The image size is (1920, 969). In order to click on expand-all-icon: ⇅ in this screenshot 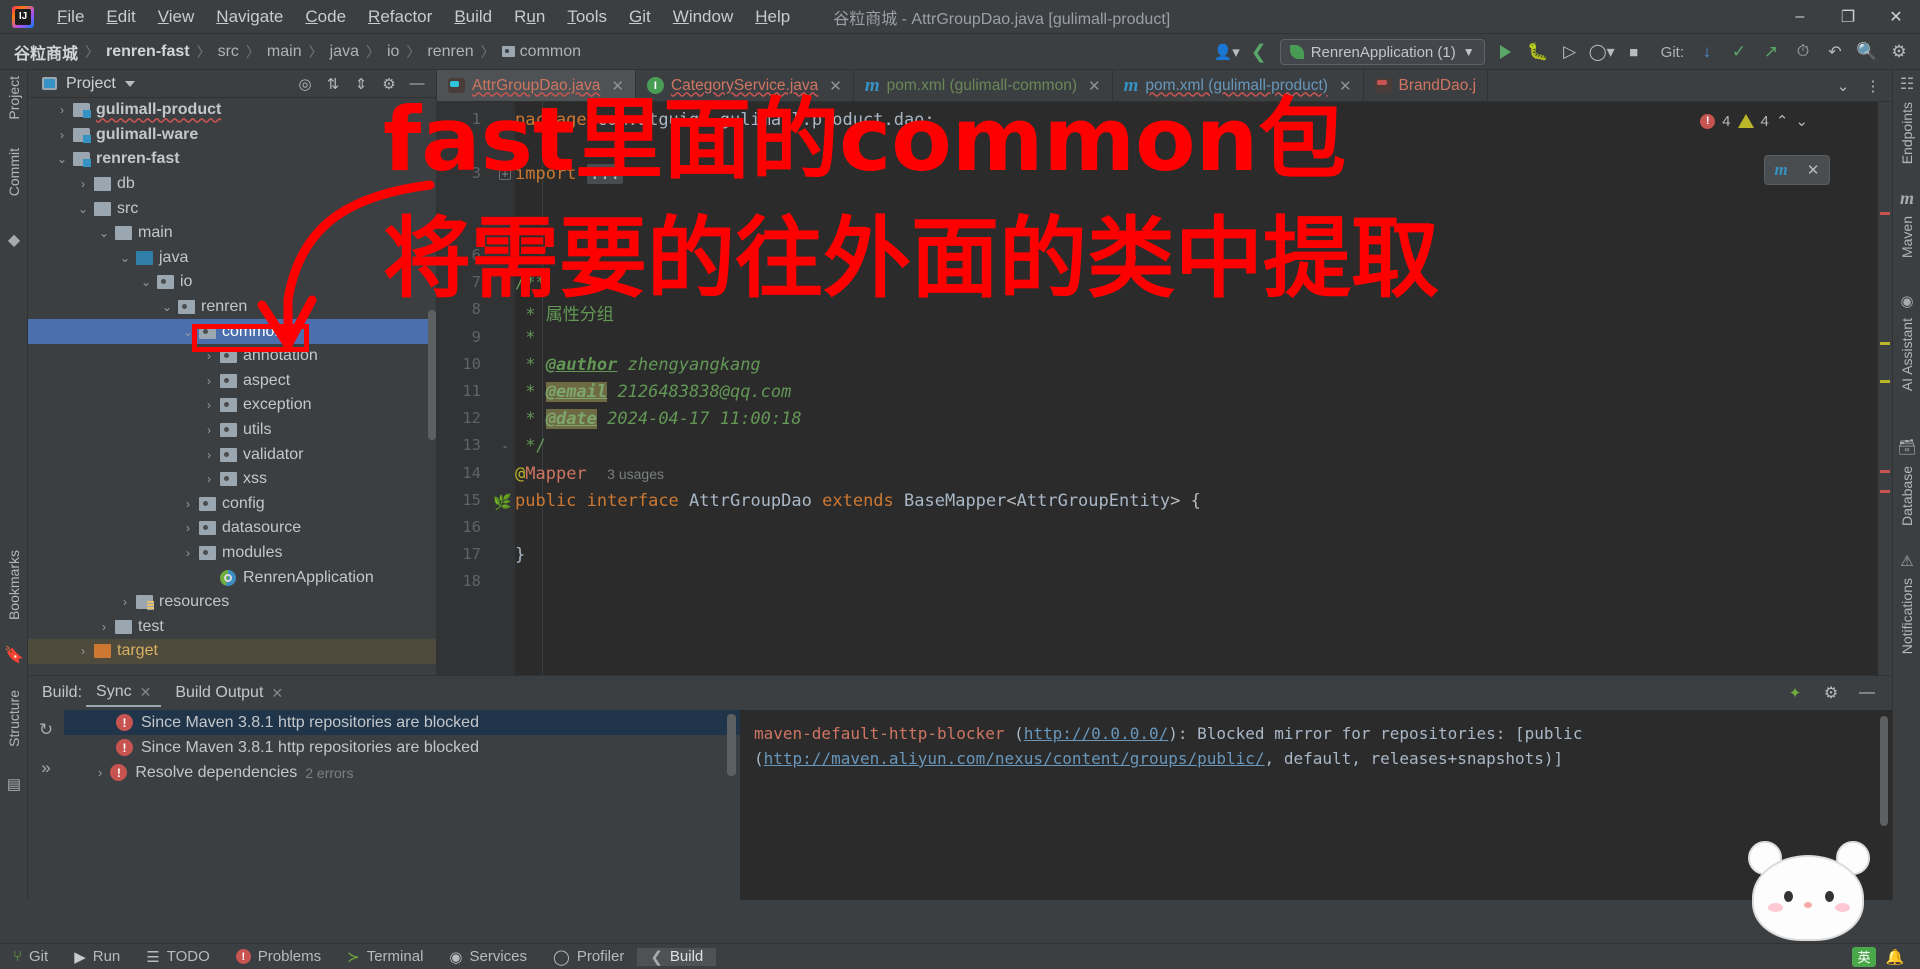, I will do `click(333, 84)`.